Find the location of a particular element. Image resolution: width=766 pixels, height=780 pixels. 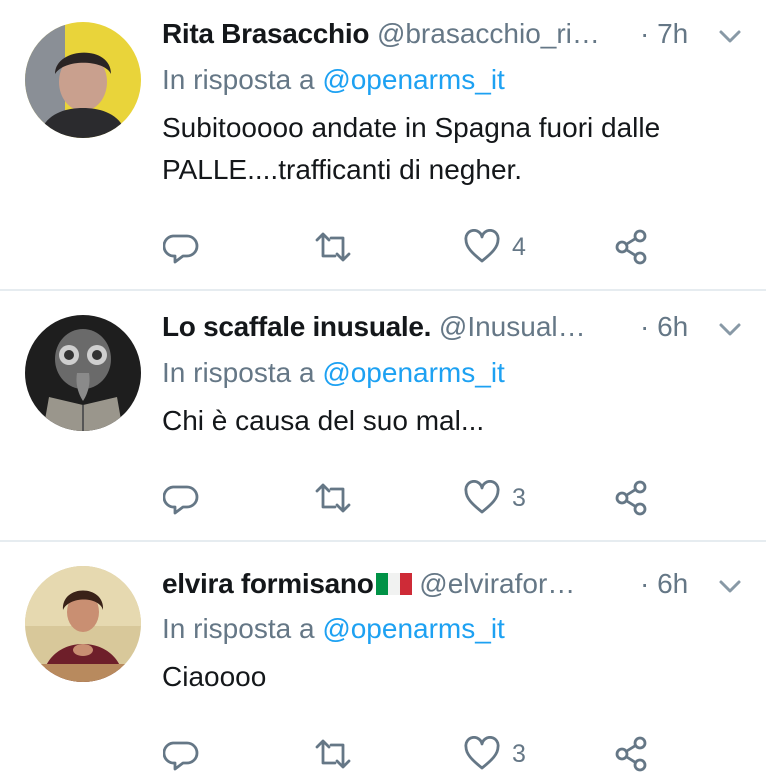

tweet-text-line: PALLE....trafficanti di negher. is located at coordinates (342, 169).